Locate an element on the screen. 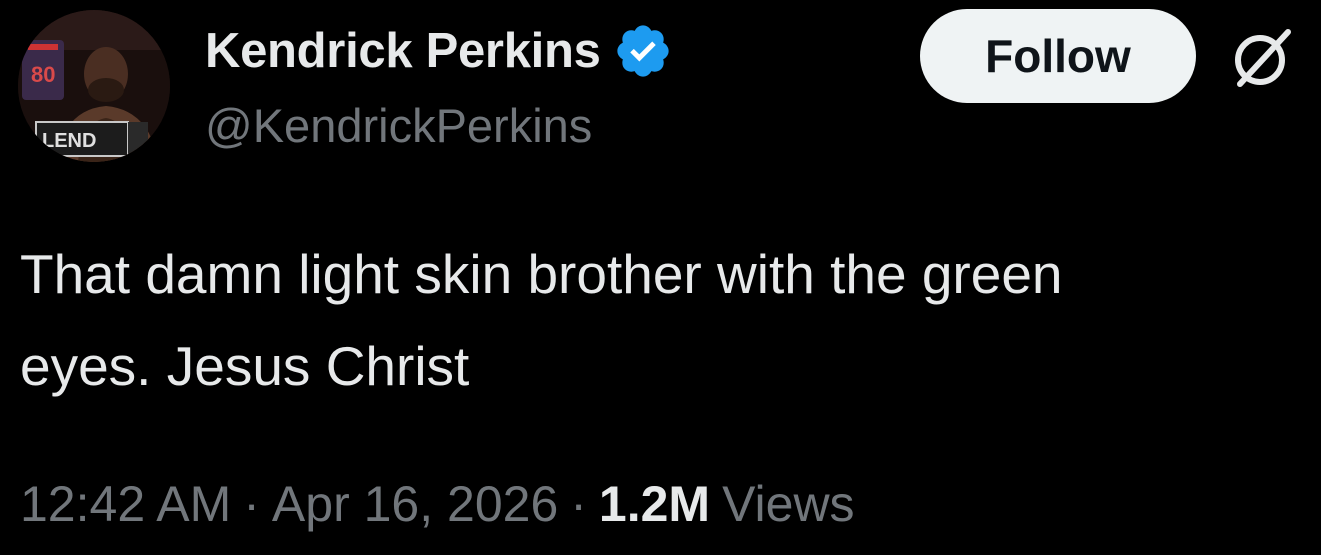 This screenshot has width=1321, height=555. tweet-meta: 12:42 AM · Apr 16, 2026 · 1.2M Views is located at coordinates (437, 504).